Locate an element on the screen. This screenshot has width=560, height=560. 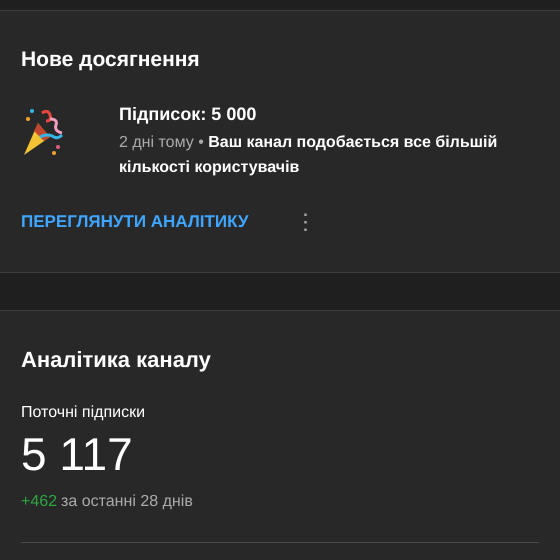
card-title: Нове досягнення is located at coordinates (111, 59).